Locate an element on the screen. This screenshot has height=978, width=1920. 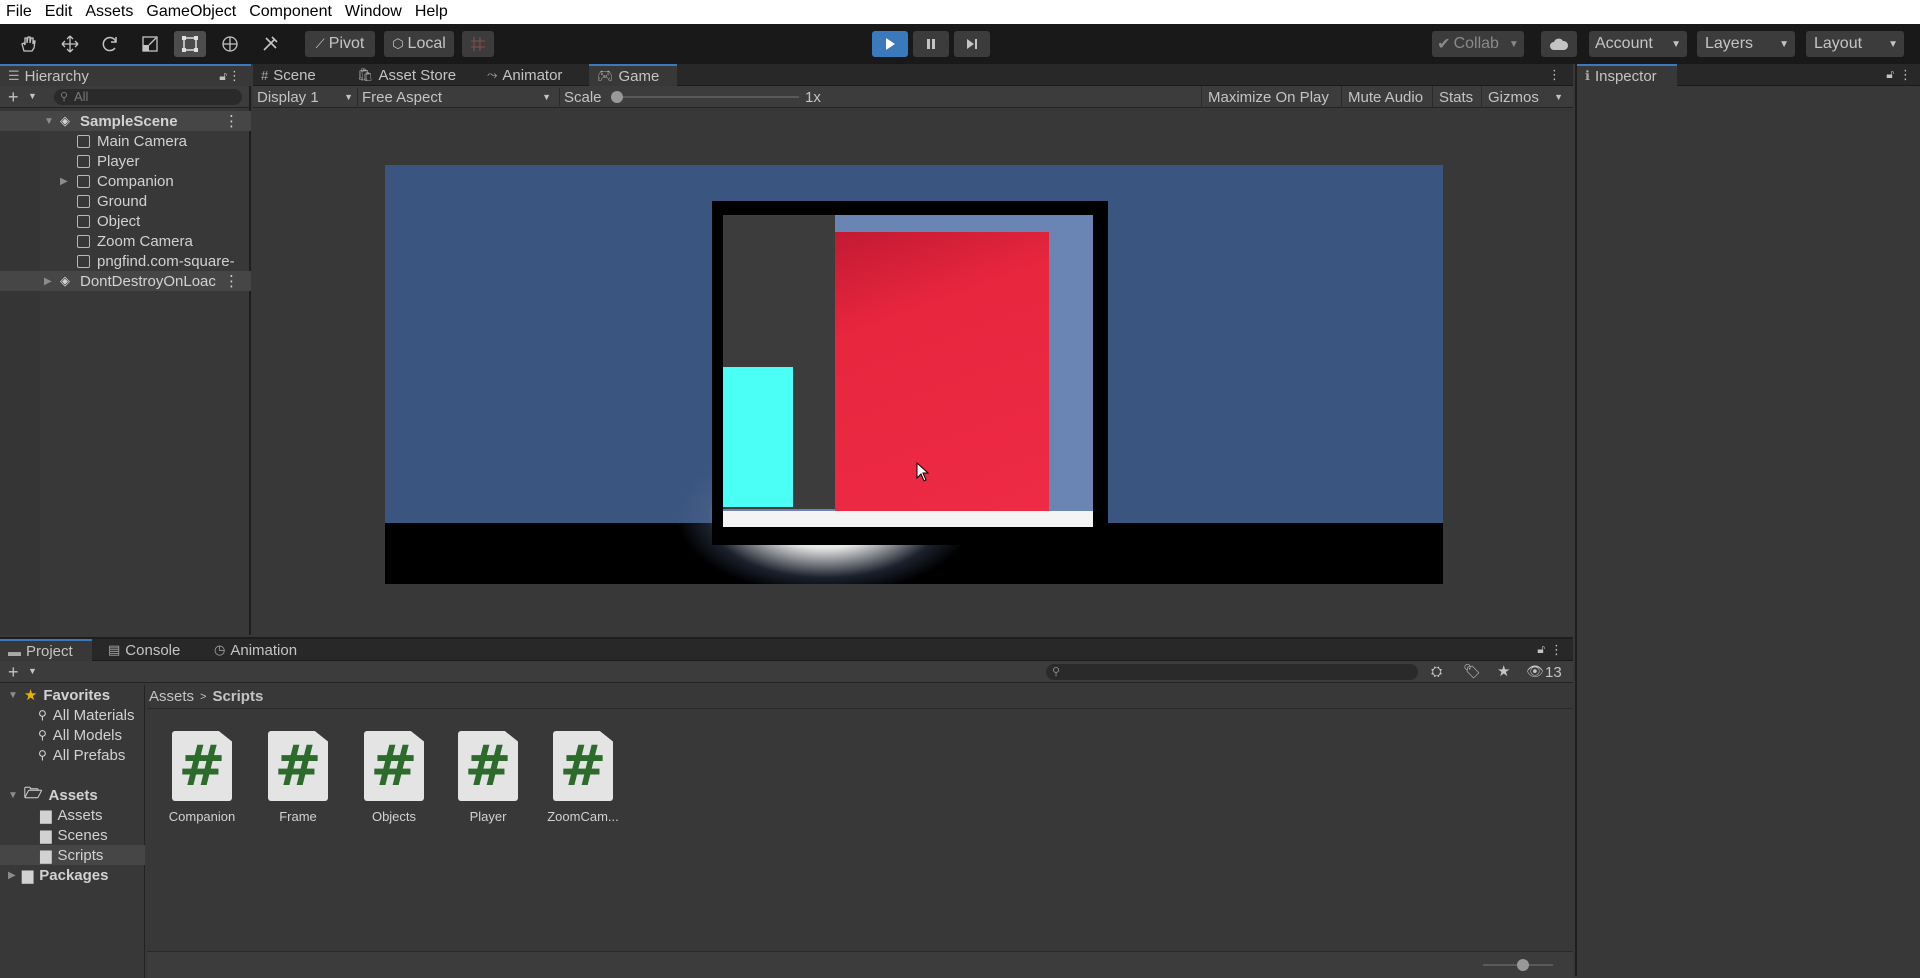
hierarchy-item-zoom-camera: Zoom Camera is located at coordinates (125, 241).